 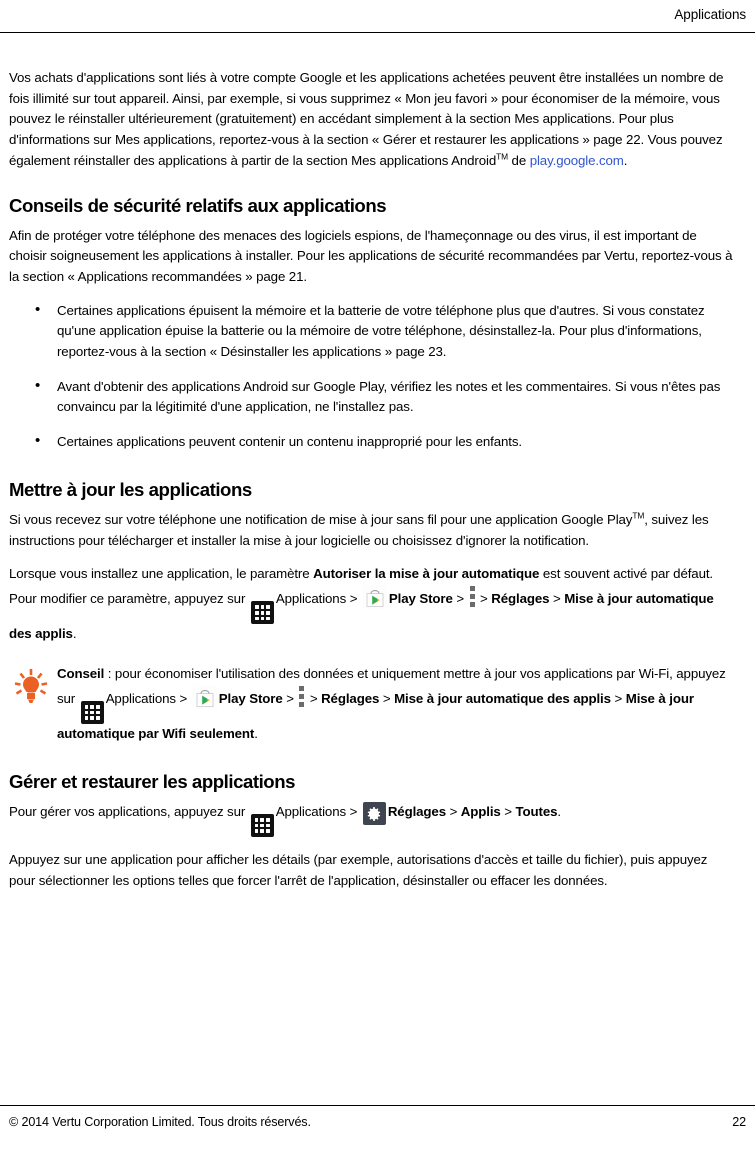 I want to click on intro-text-part2: de, so click(x=518, y=160).